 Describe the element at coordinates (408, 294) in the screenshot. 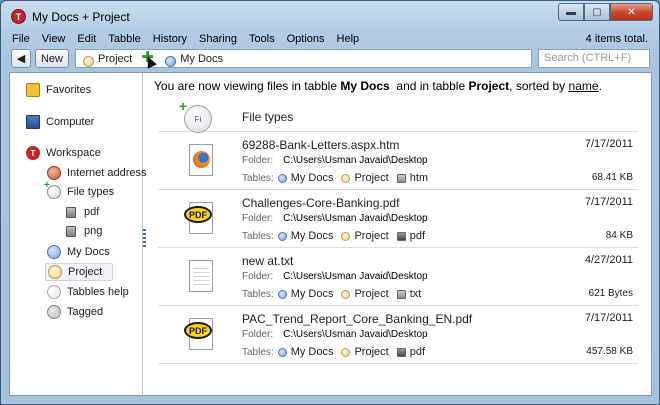

I see `tag-filetype: txt` at that location.